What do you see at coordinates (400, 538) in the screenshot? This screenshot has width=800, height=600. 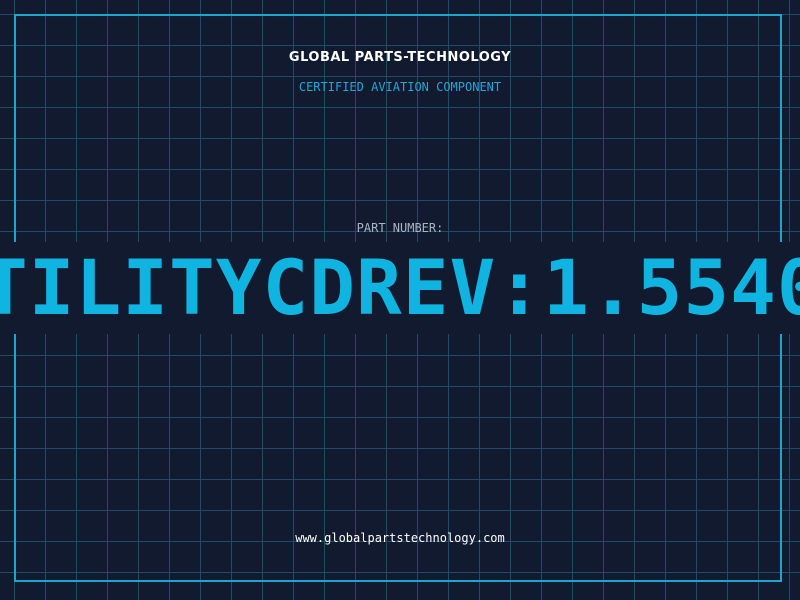 I see `website-url: www.globalpartstechnology.com` at bounding box center [400, 538].